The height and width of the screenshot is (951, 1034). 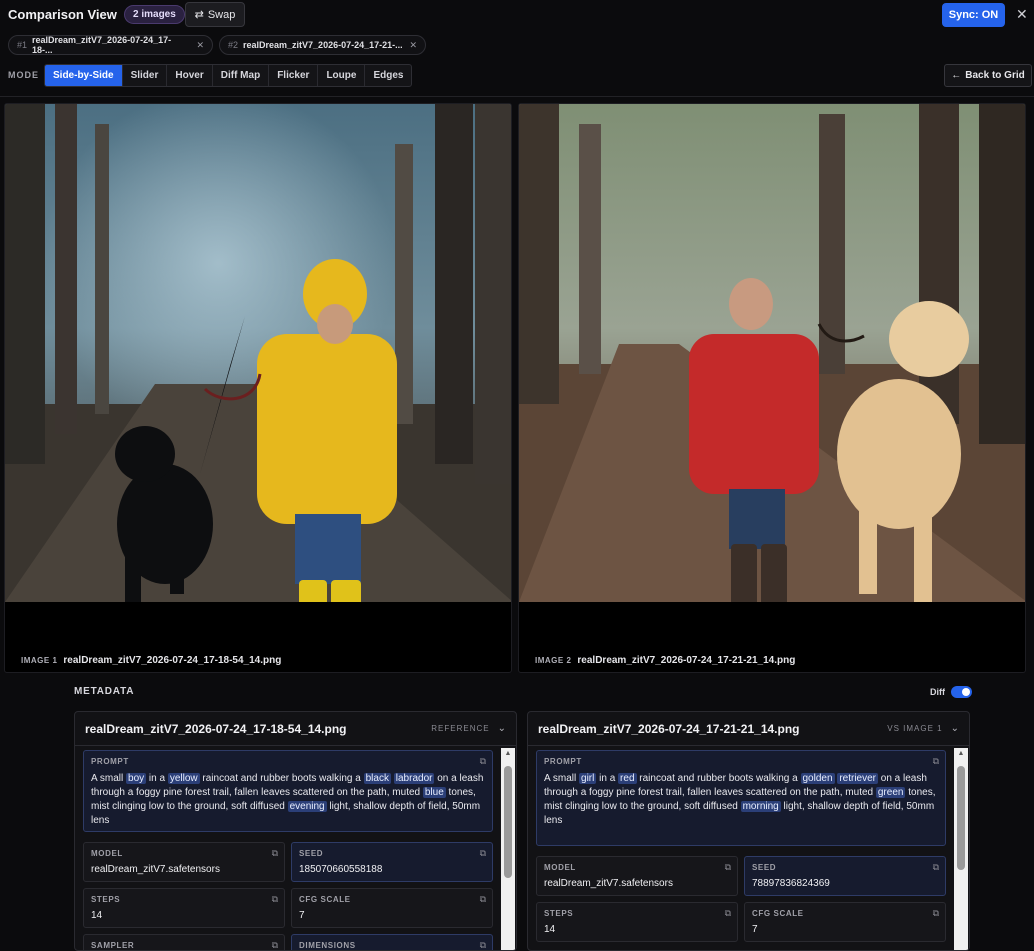 What do you see at coordinates (199, 15) in the screenshot?
I see `swap-arrows-icon: ⇄` at bounding box center [199, 15].